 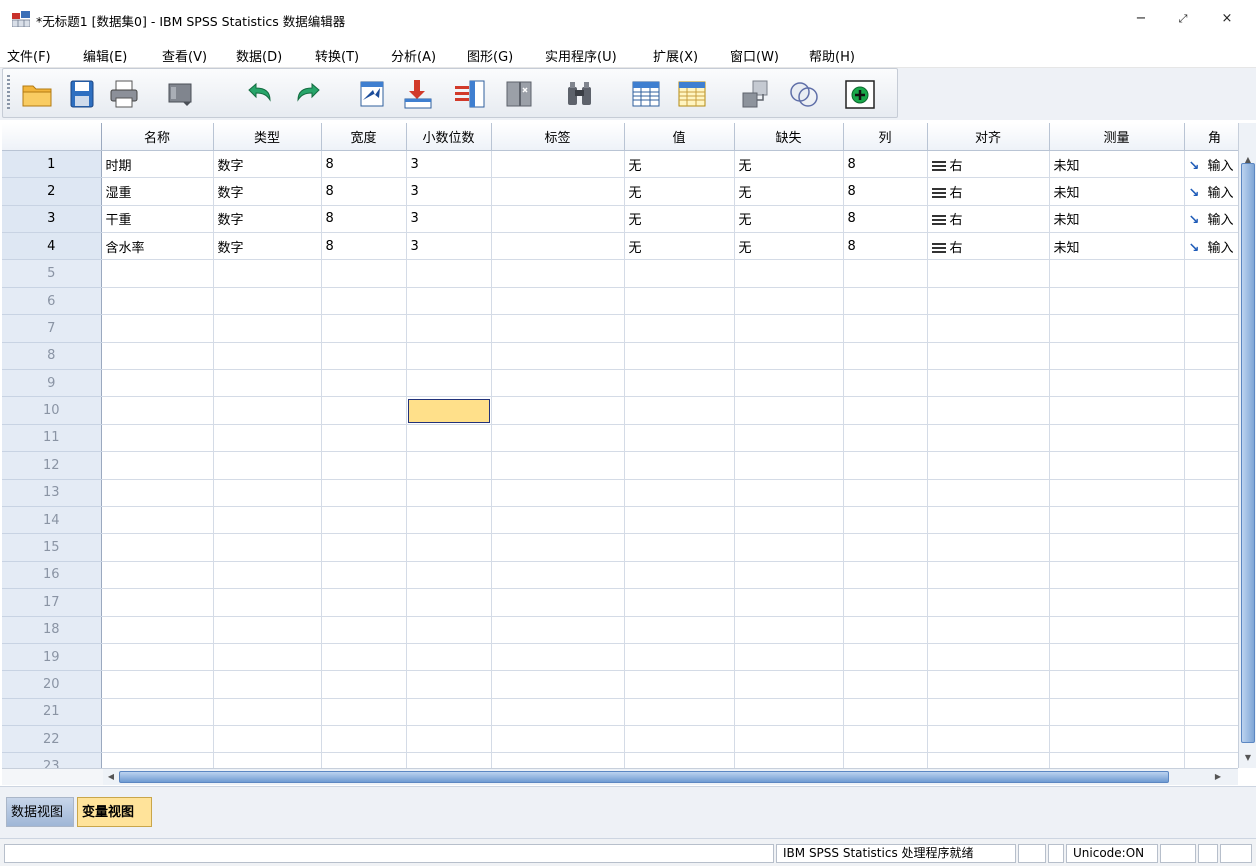 What do you see at coordinates (8, 93) in the screenshot?
I see `toolbar-grip` at bounding box center [8, 93].